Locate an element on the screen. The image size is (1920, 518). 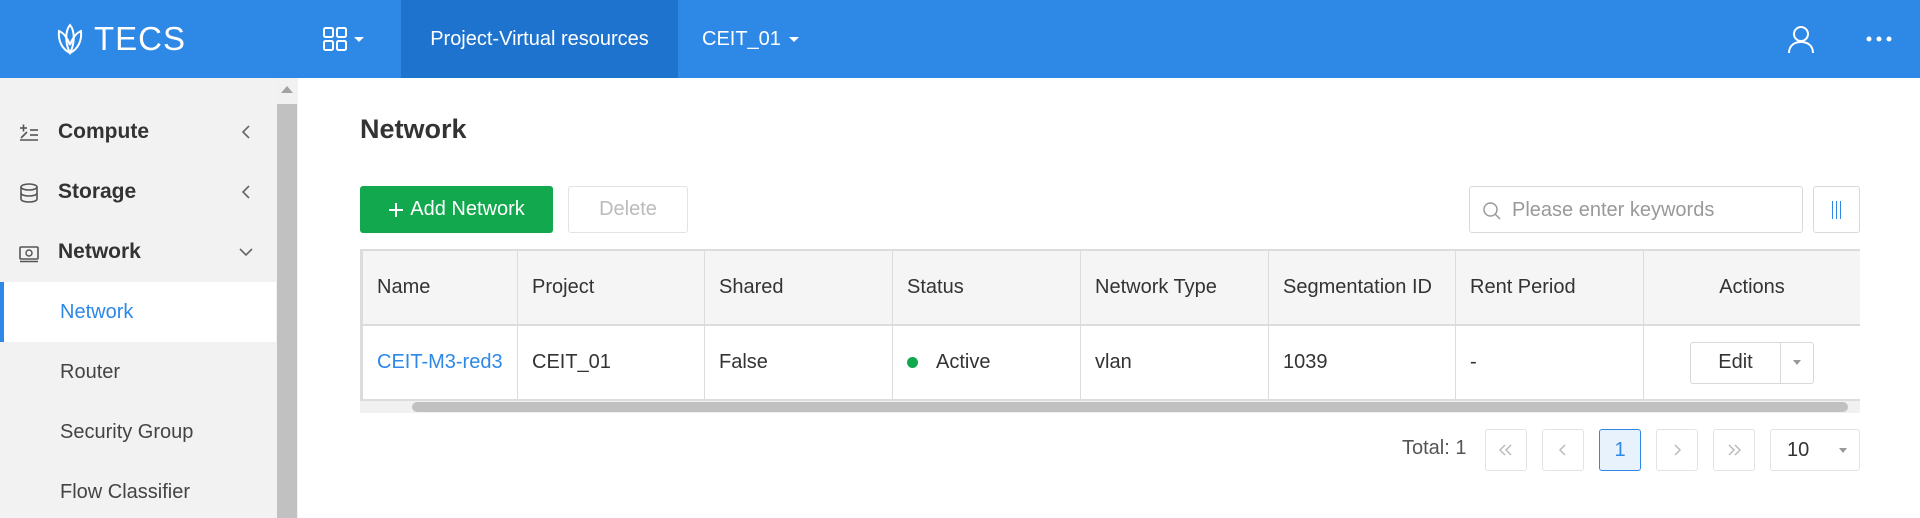
scroll-up-arrow-icon is located at coordinates (287, 89).